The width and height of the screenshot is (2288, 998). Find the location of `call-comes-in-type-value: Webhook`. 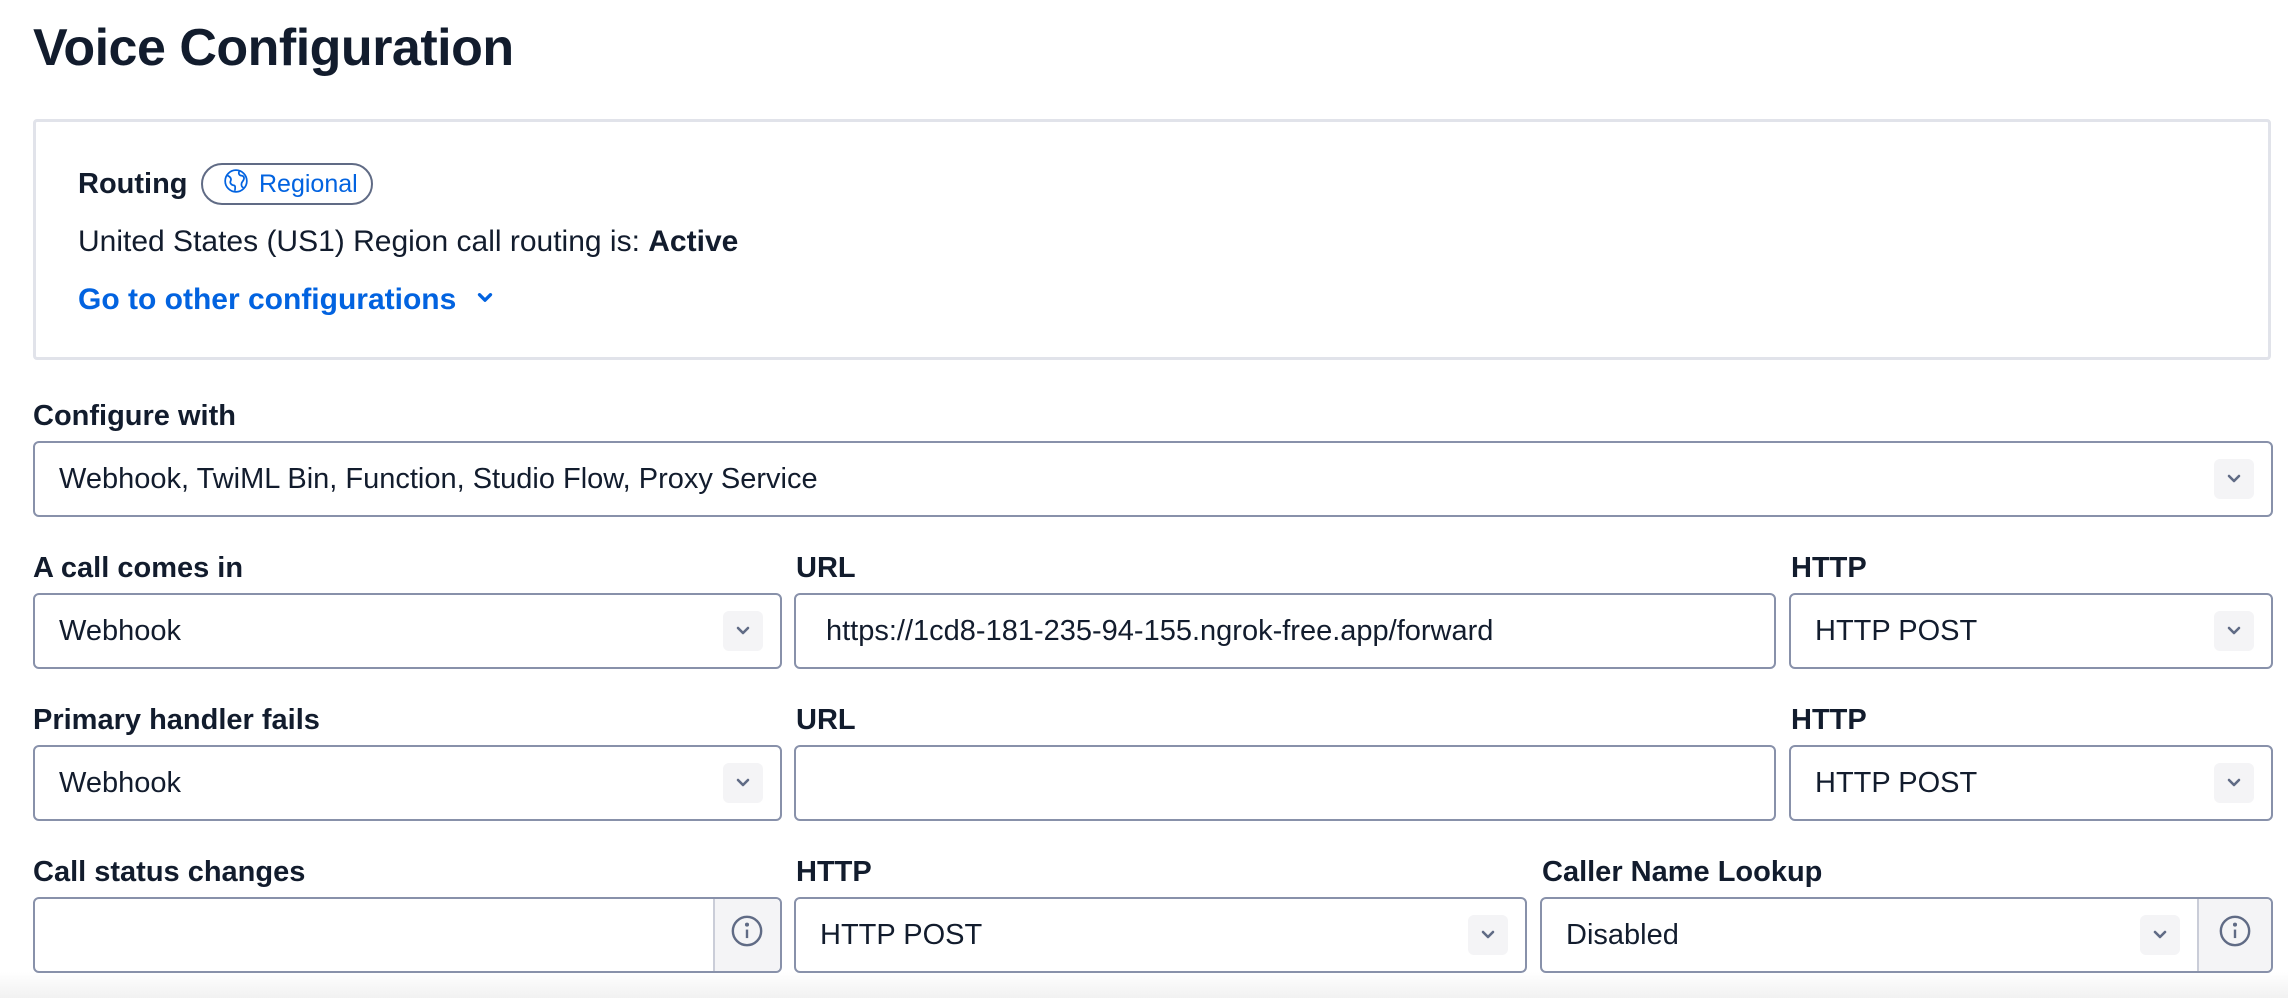

call-comes-in-type-value: Webhook is located at coordinates (120, 630).